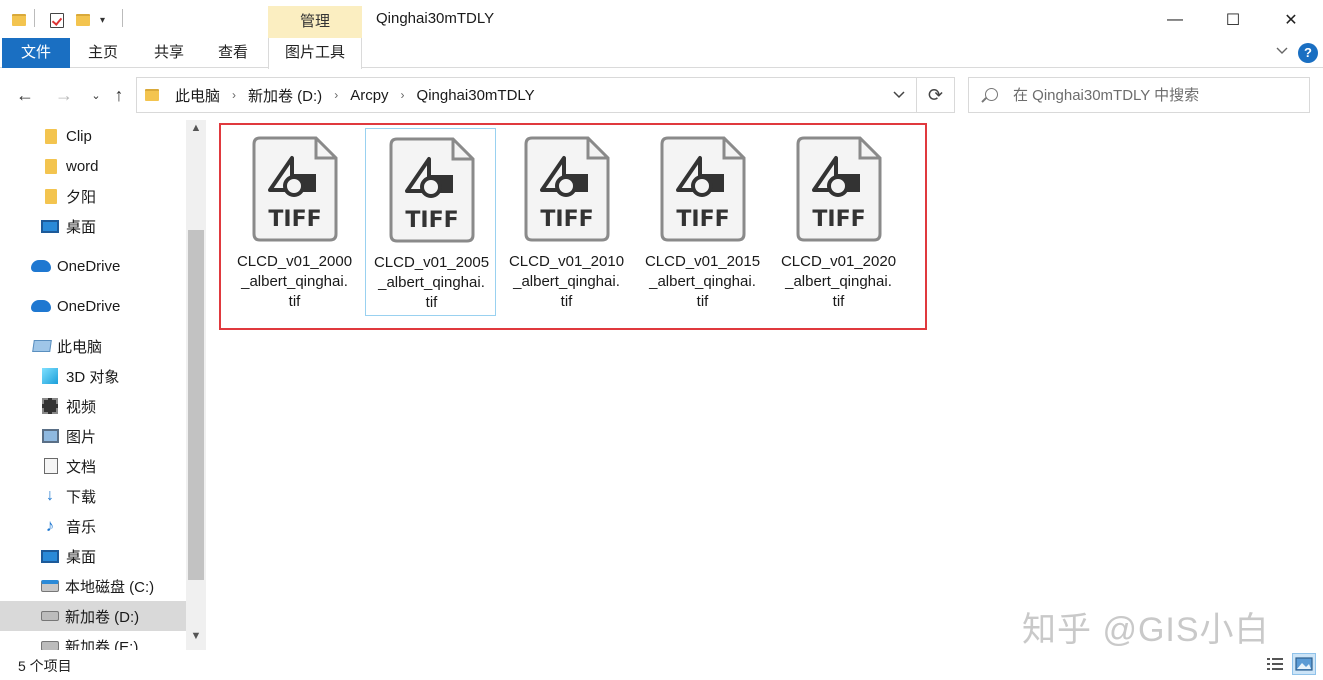 The width and height of the screenshot is (1323, 680). I want to click on file-name: CLCD_v01_2010_albert_qinghai.tif, so click(566, 282).